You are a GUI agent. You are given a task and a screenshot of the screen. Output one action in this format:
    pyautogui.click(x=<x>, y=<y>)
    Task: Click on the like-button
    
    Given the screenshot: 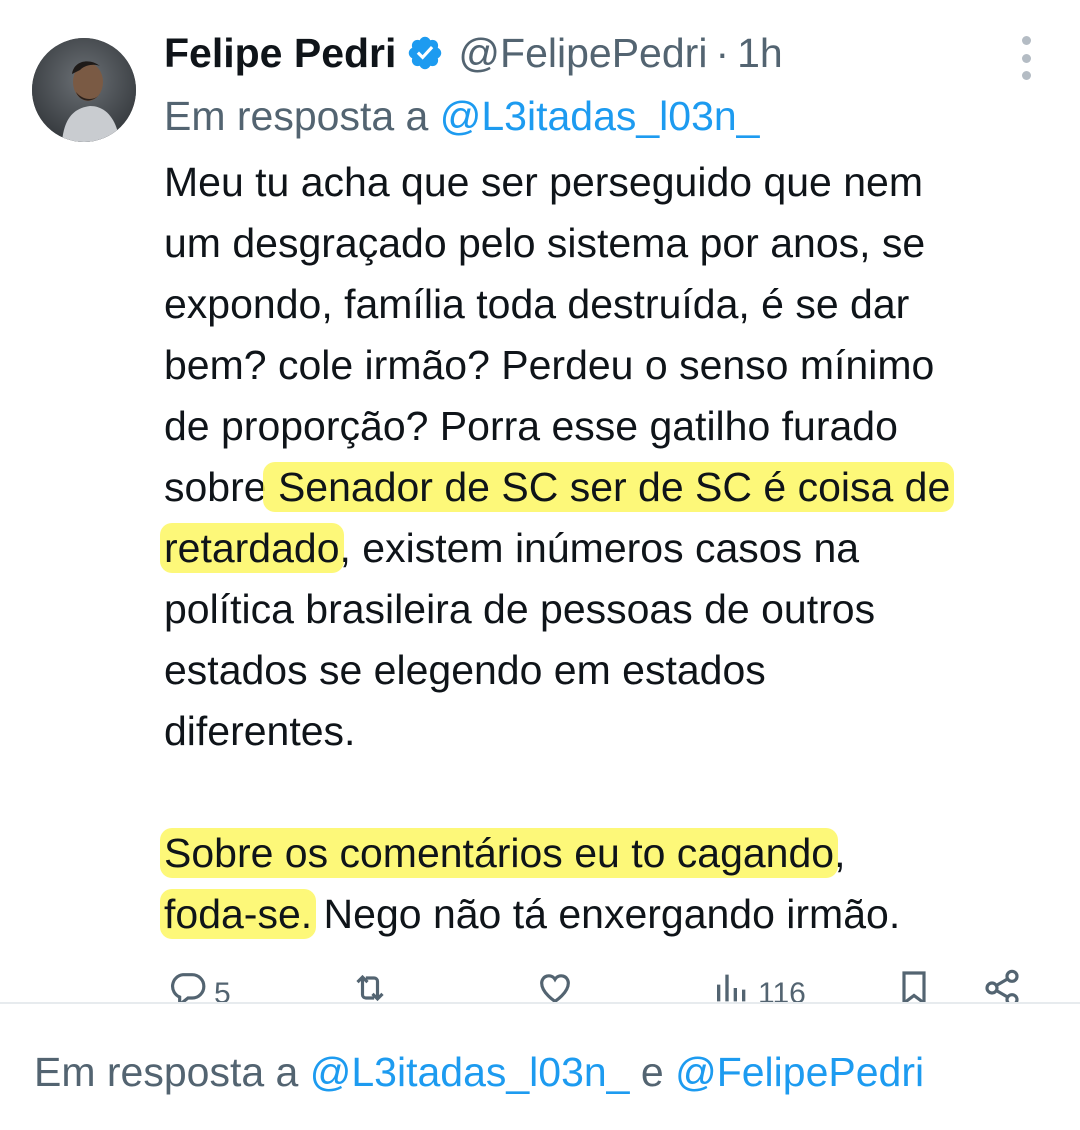 What is the action you would take?
    pyautogui.click(x=555, y=985)
    